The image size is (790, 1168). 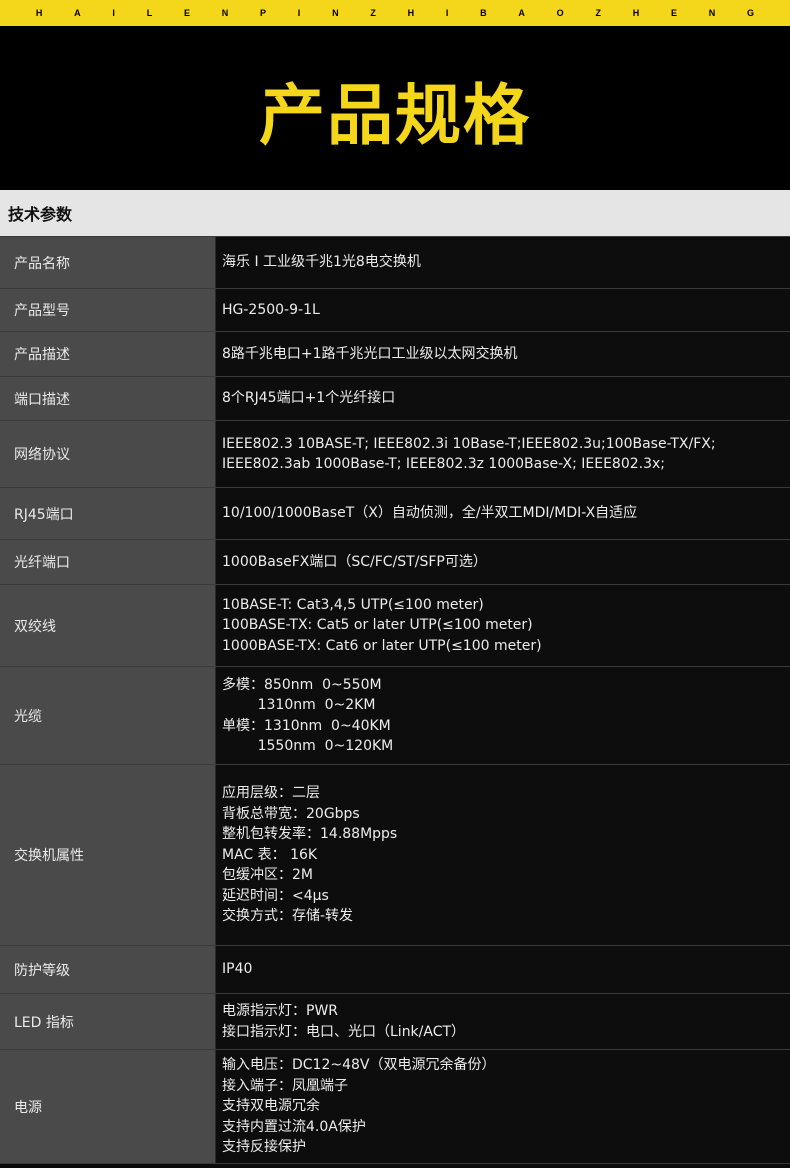 I want to click on spec-row: 端口描述 8个RJ45端口+1个光纤接口, so click(x=395, y=399).